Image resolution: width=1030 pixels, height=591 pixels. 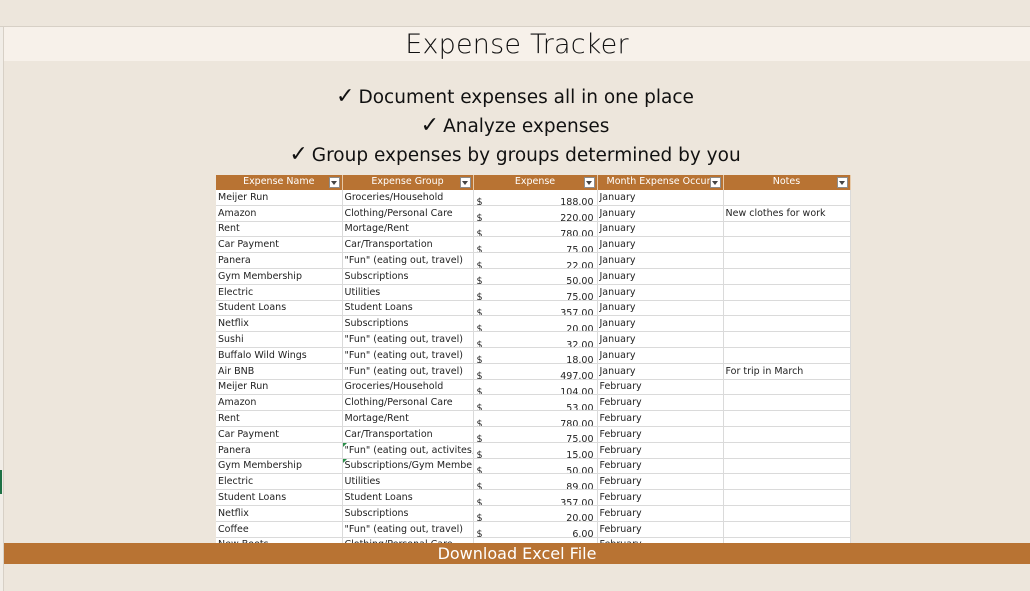 What do you see at coordinates (408, 308) in the screenshot?
I see `cell-expense-group: Student Loans` at bounding box center [408, 308].